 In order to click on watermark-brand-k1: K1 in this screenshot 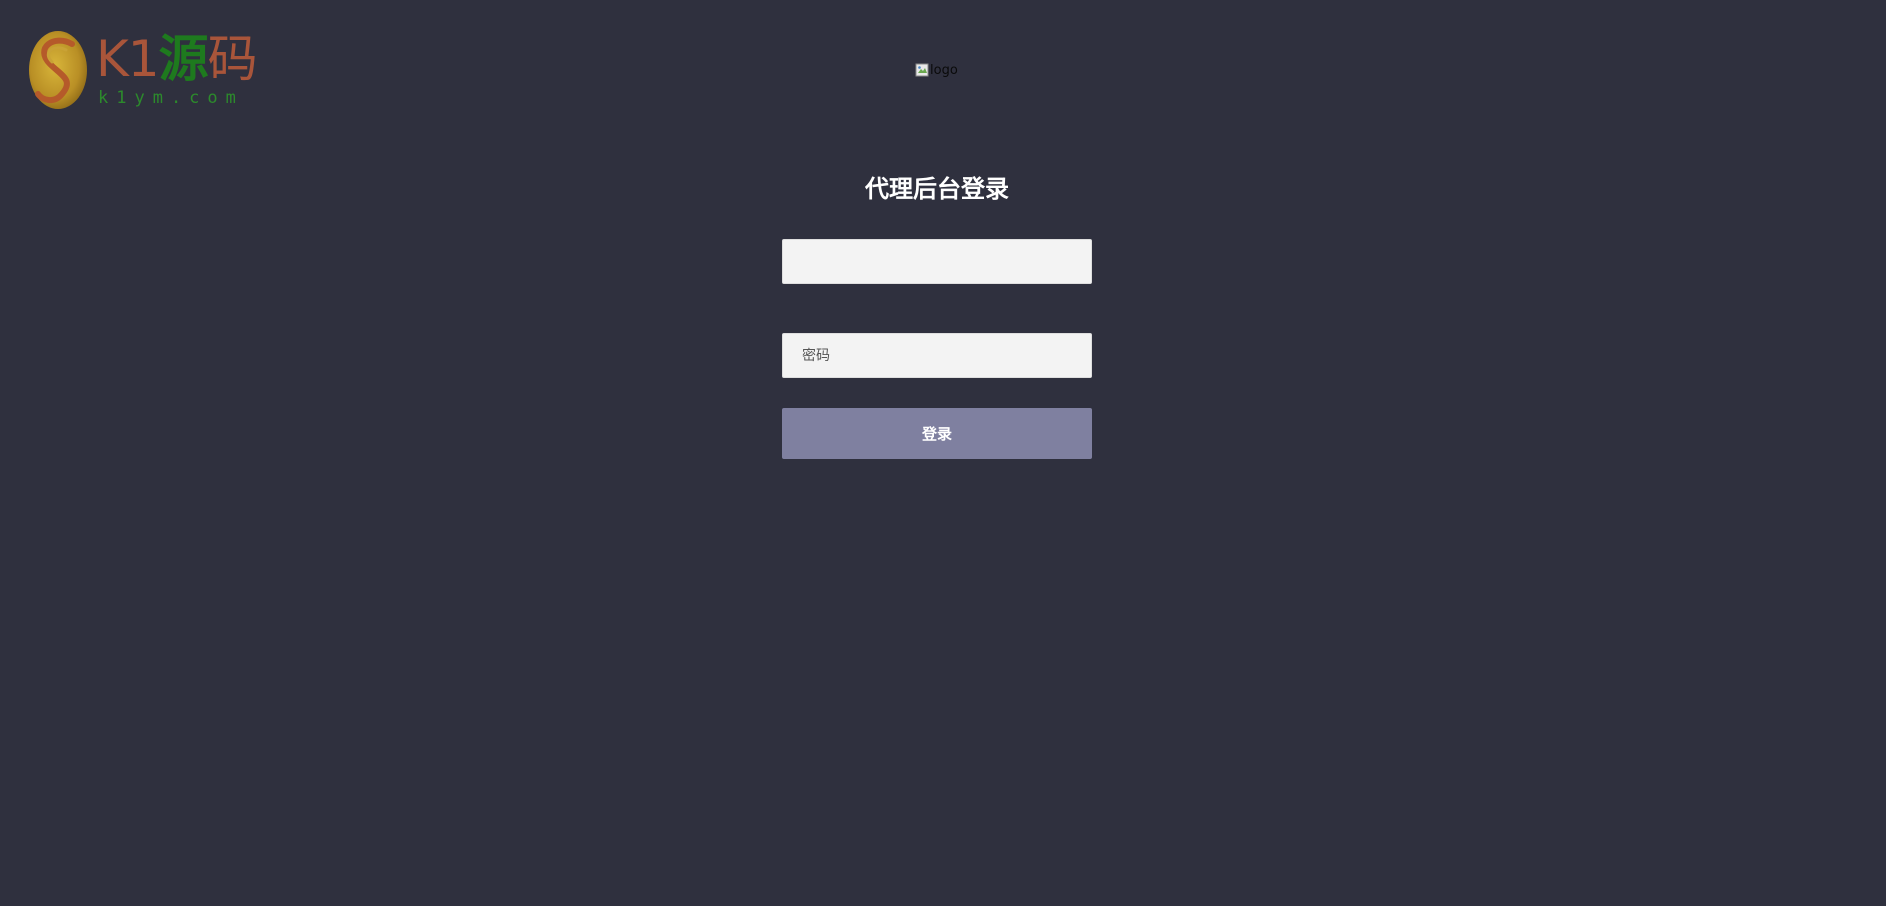, I will do `click(128, 59)`.